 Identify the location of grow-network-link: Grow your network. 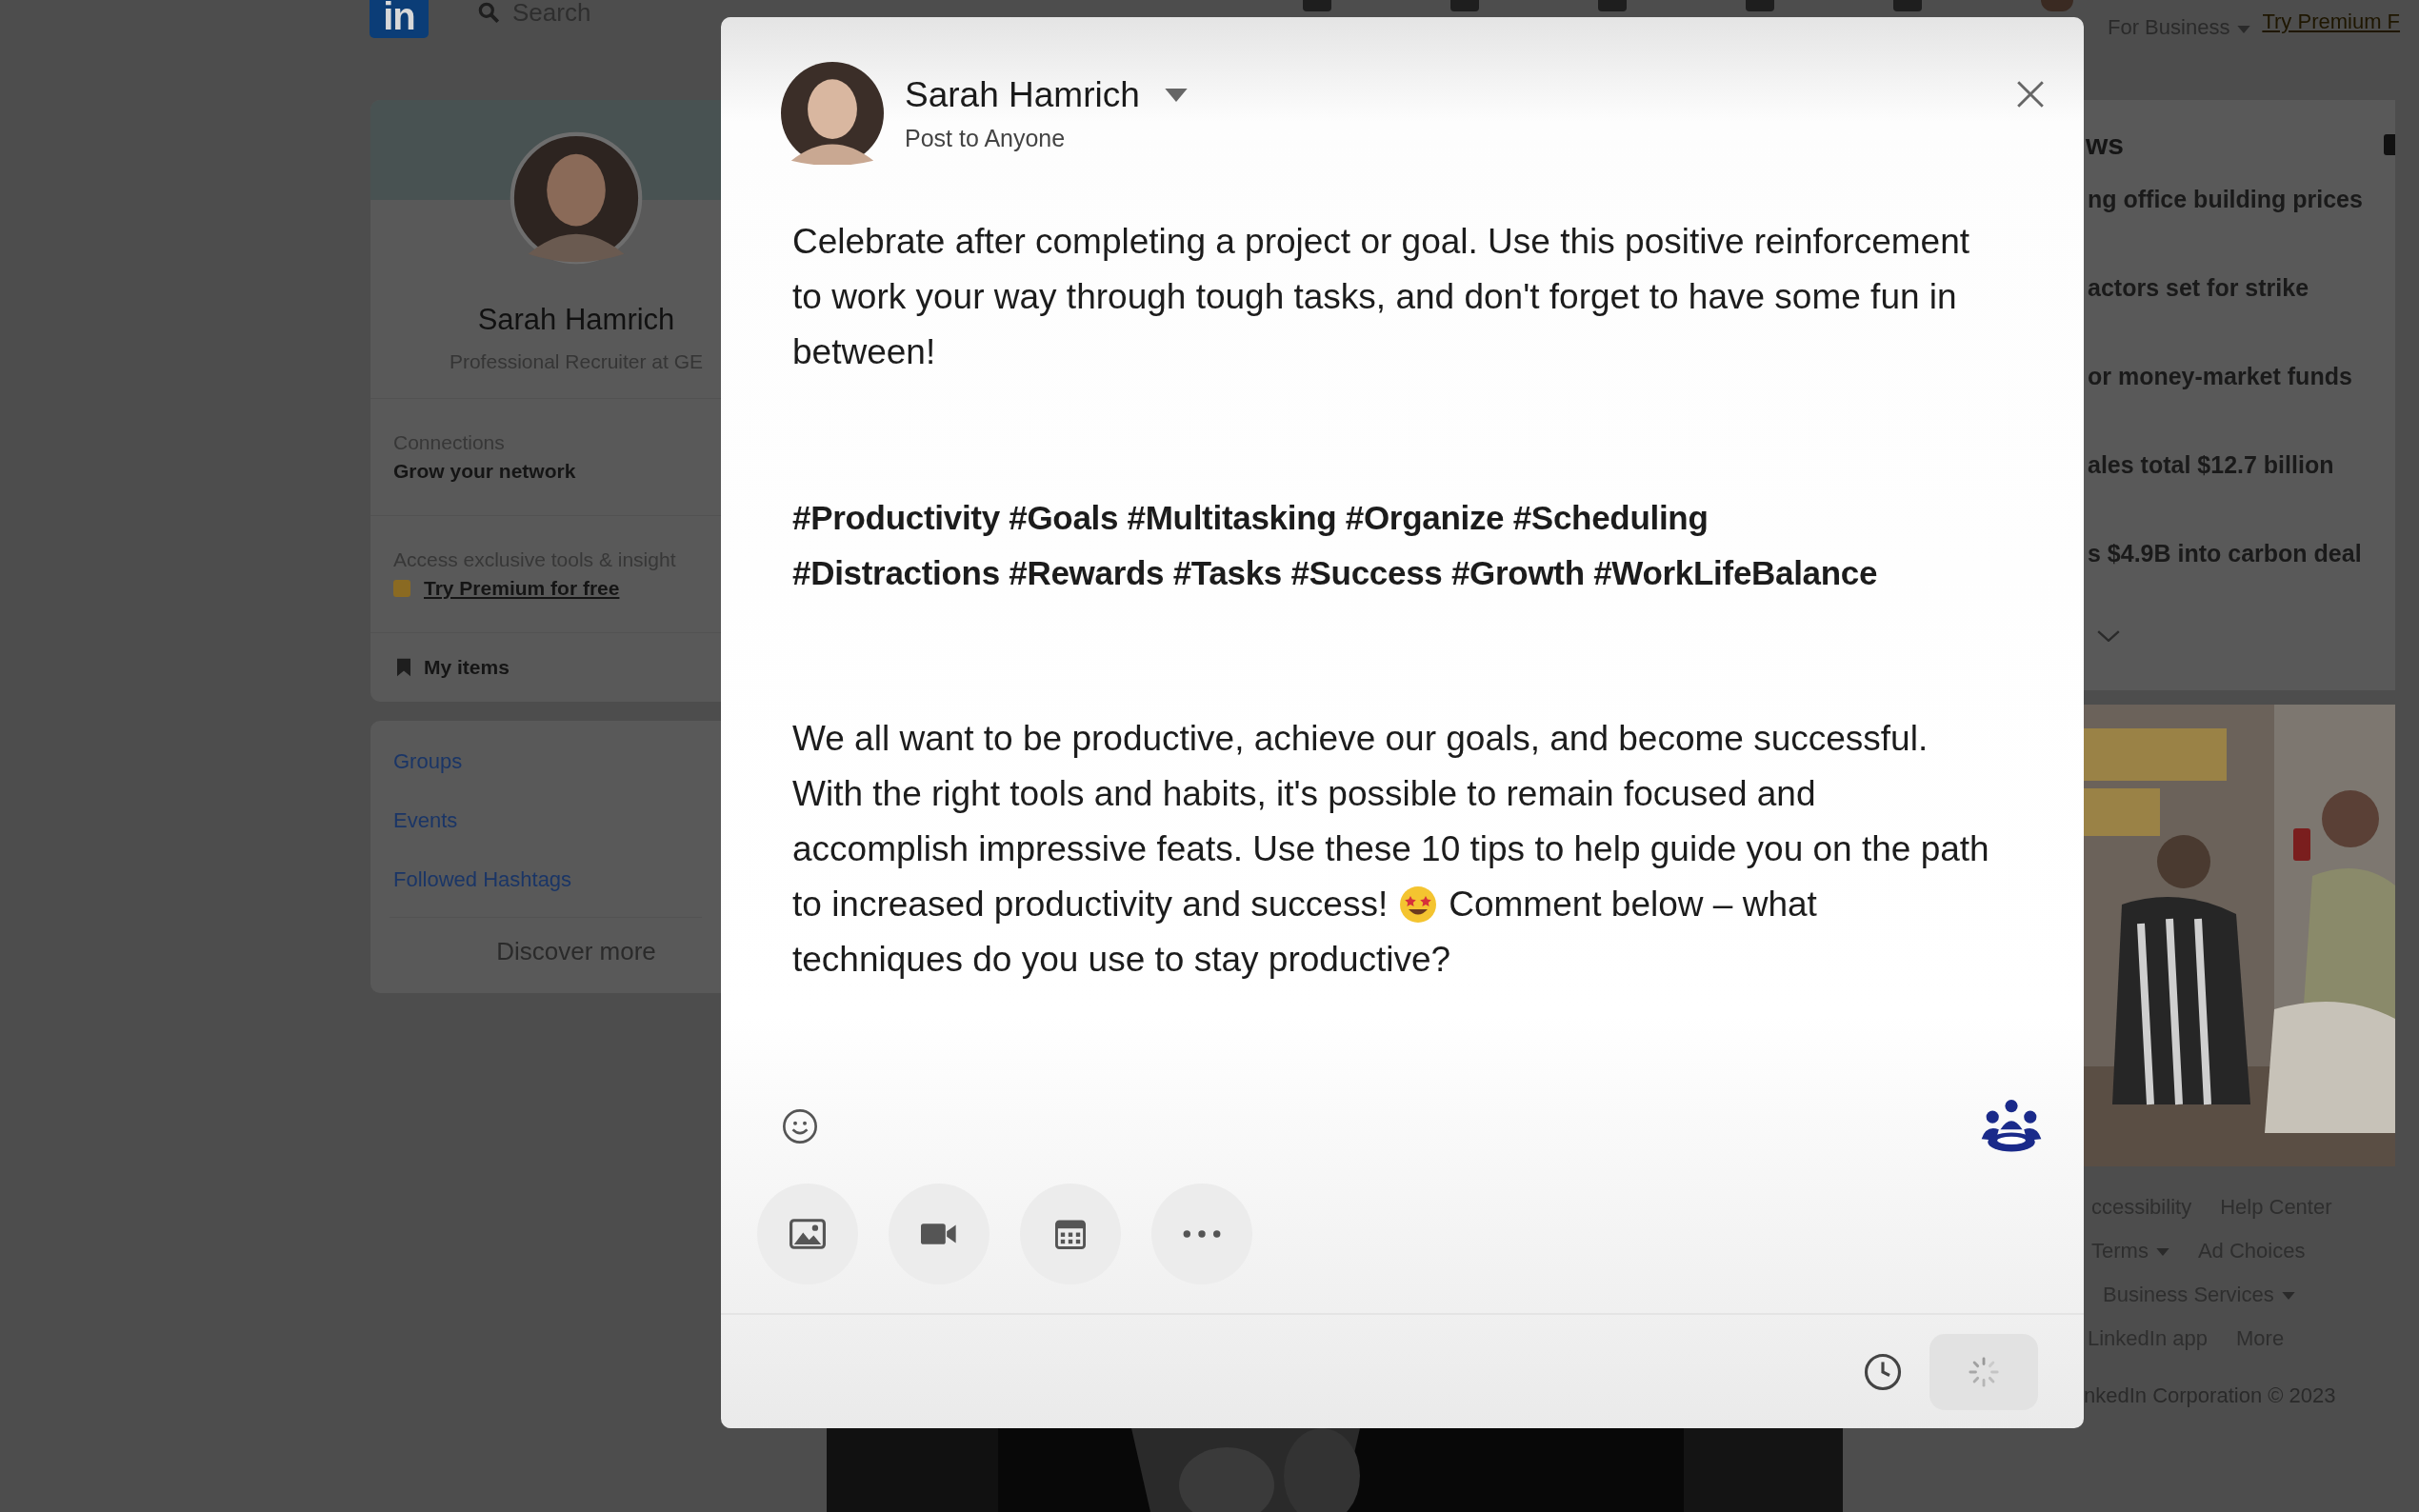
(545, 471).